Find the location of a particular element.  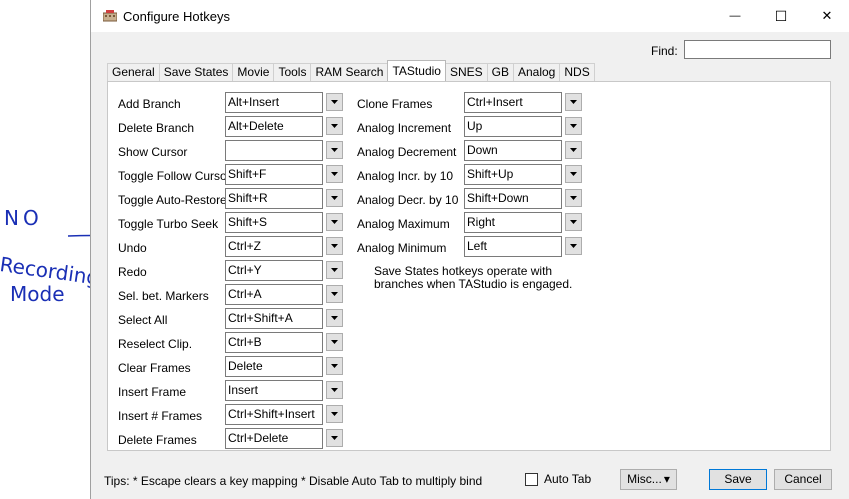

hotkey-binding-input: Alt+Insert is located at coordinates (274, 102).